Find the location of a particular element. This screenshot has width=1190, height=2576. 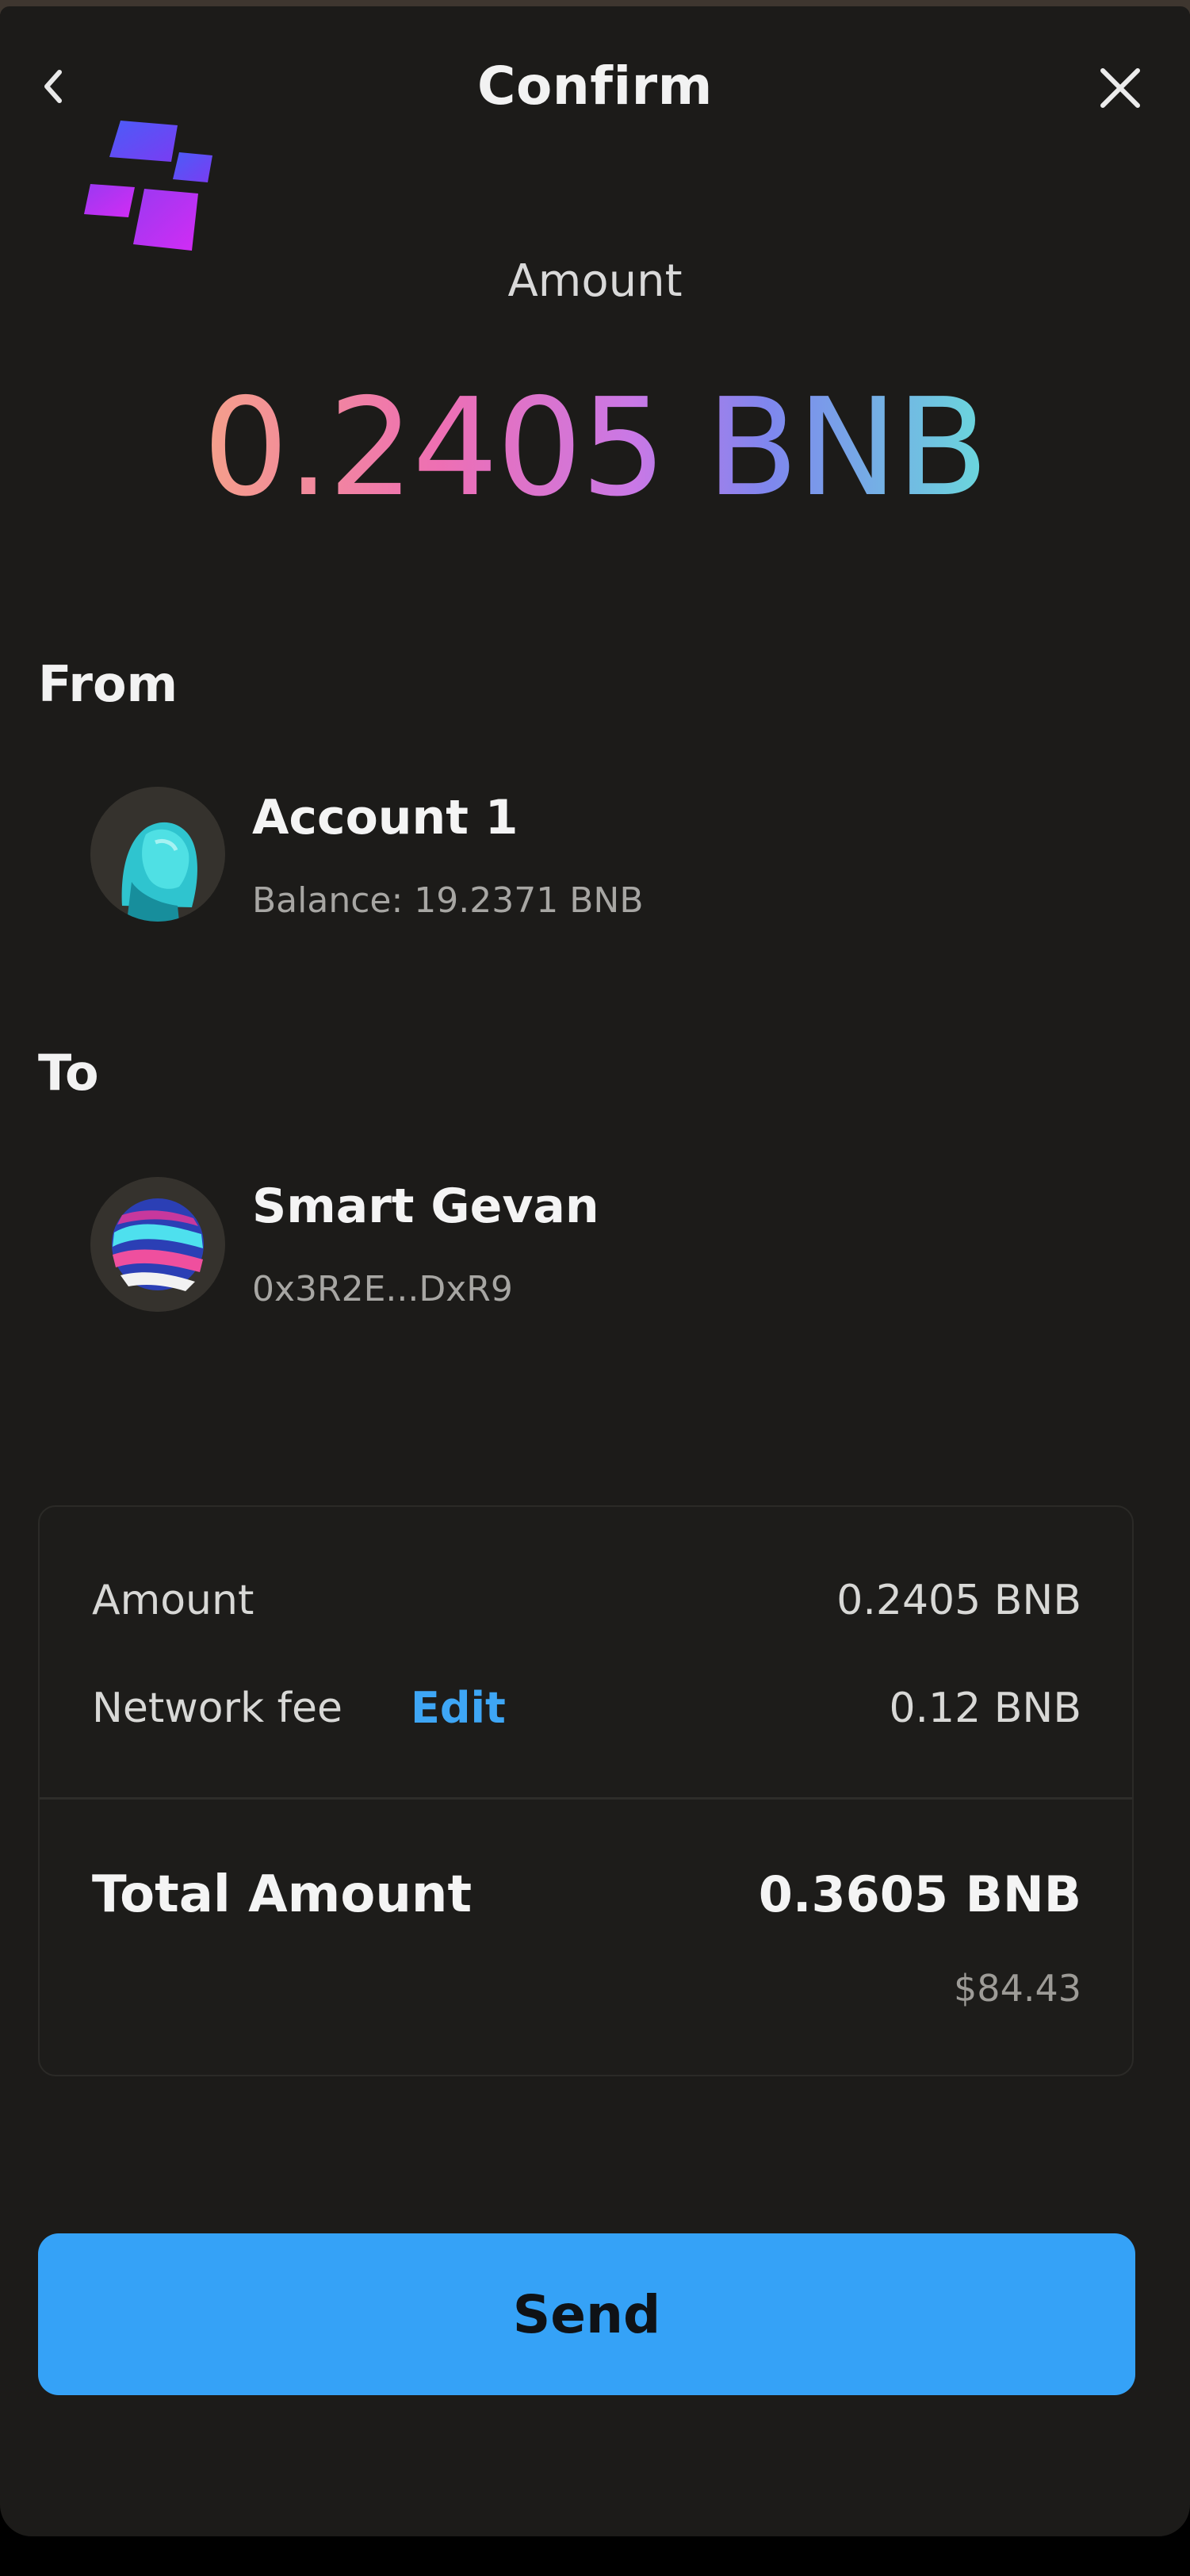

summary-amount-value: 0.2405 BNB is located at coordinates (958, 1600).